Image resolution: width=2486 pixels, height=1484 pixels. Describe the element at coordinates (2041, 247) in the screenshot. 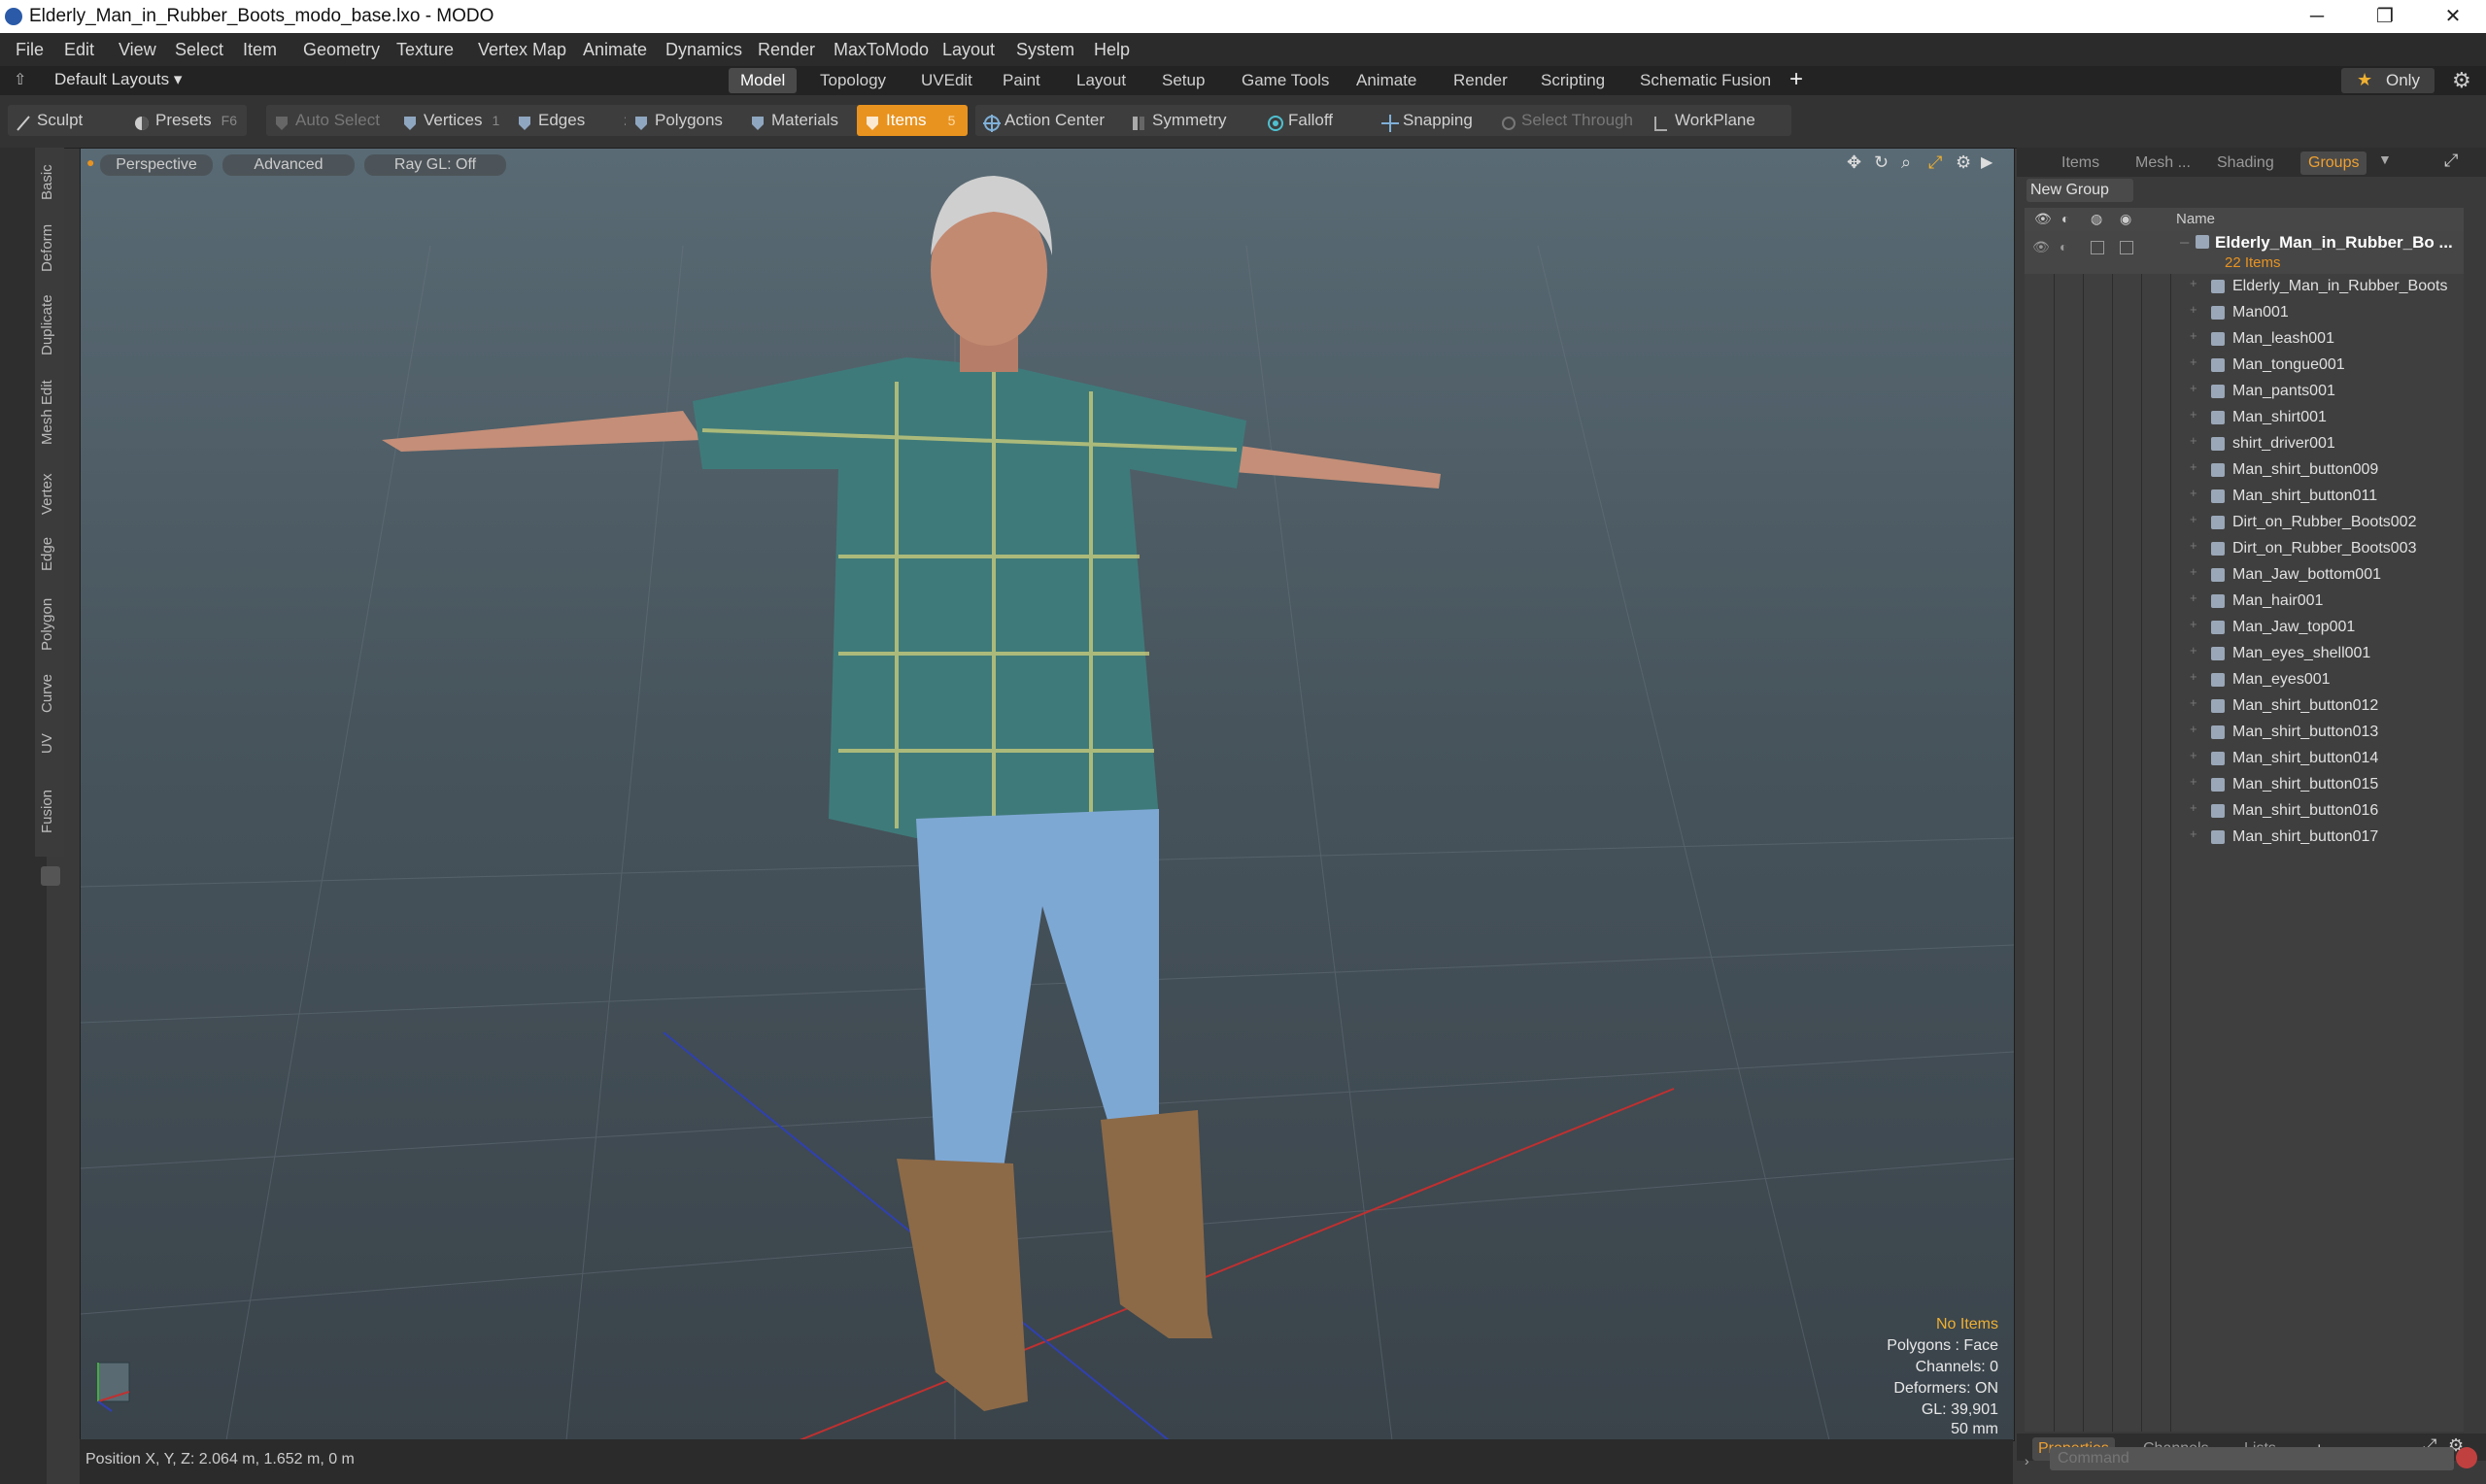

I see `group-visibility-icon: 👁` at that location.